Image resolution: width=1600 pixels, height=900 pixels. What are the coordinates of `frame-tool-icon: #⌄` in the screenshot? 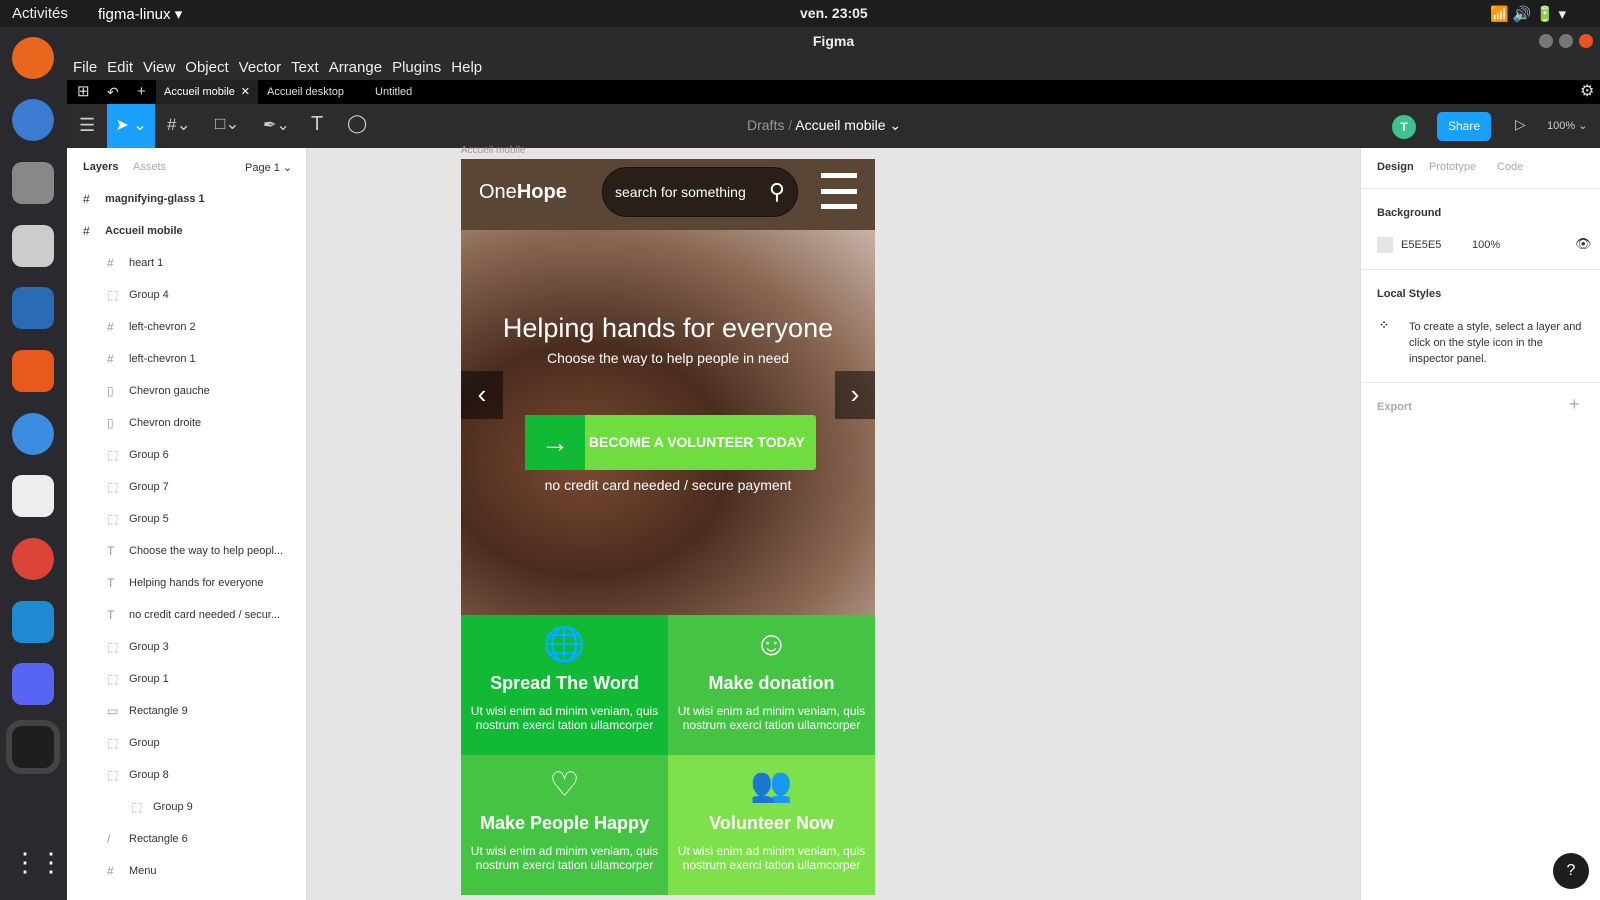 It's located at (179, 125).